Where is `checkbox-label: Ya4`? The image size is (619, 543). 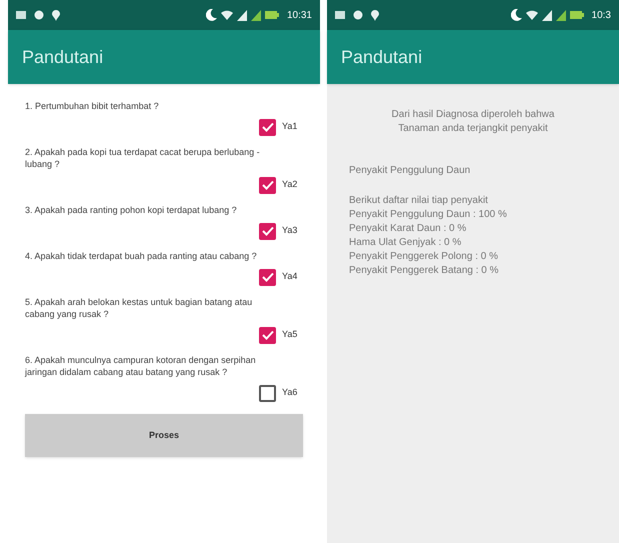 checkbox-label: Ya4 is located at coordinates (290, 277).